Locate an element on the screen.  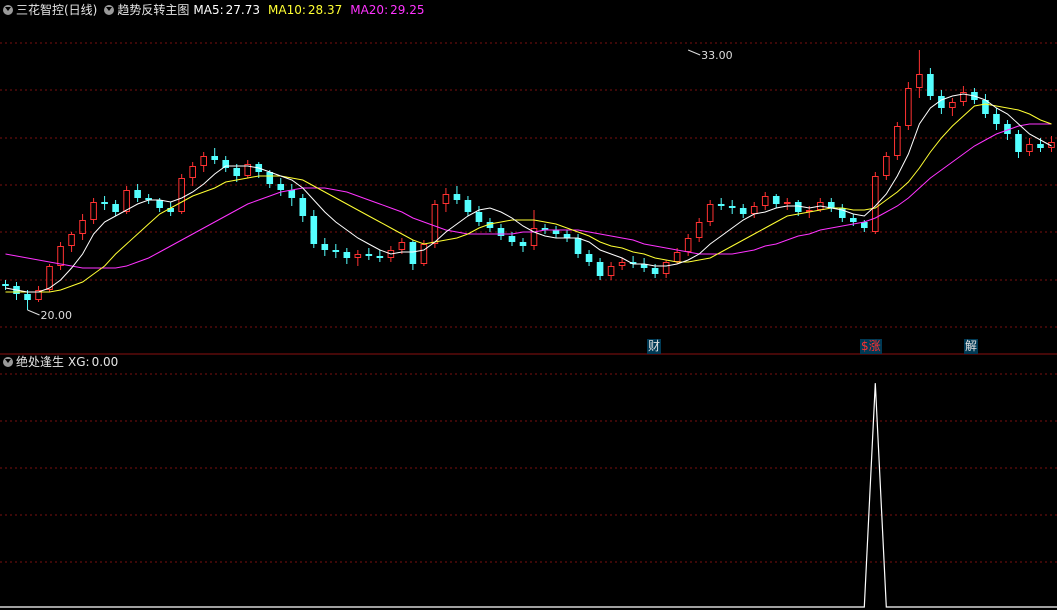
sub-indicator-title: 绝处逢生 is located at coordinates (40, 362).